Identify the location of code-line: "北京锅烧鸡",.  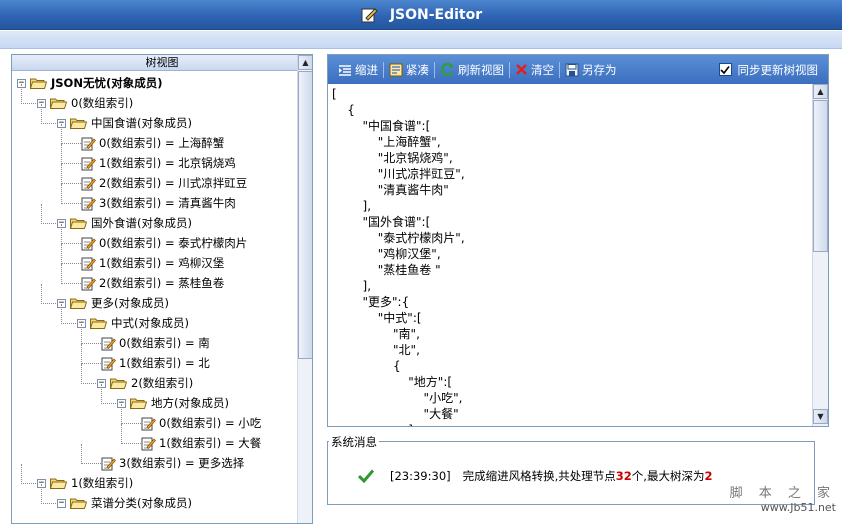
(392, 158).